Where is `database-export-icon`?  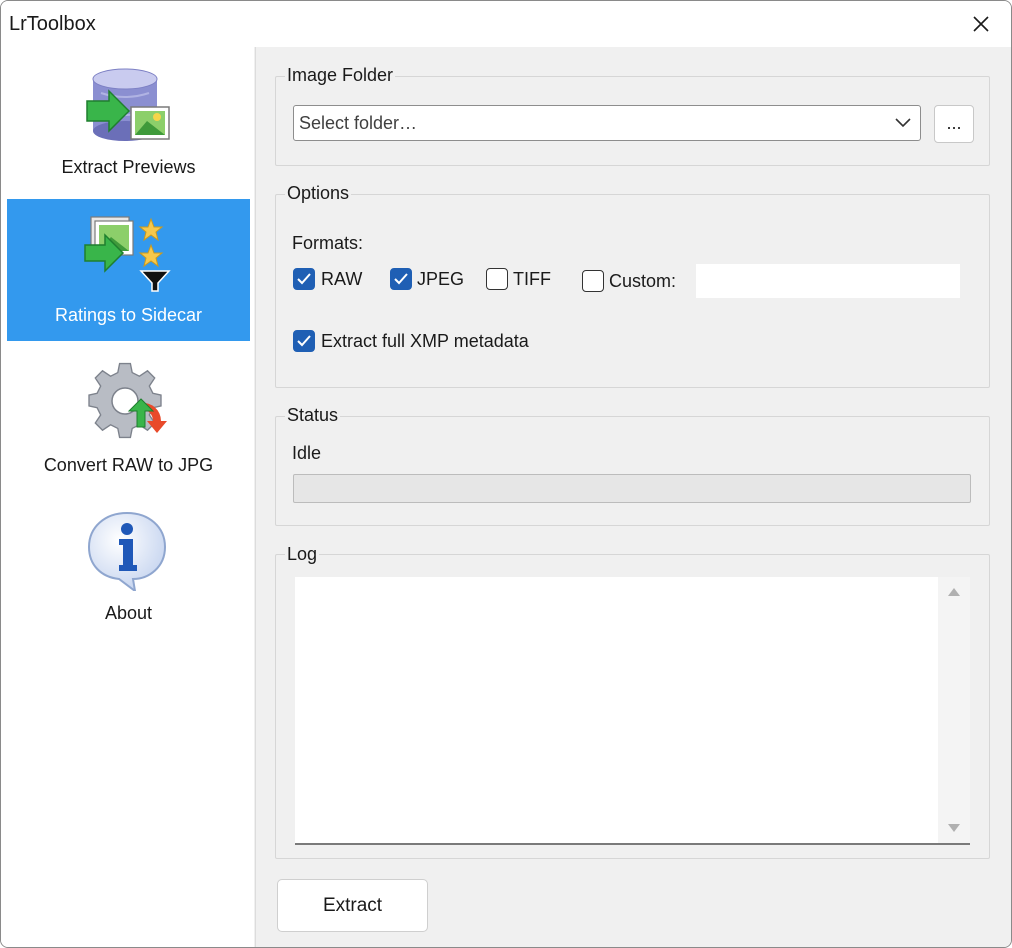 database-export-icon is located at coordinates (128, 104).